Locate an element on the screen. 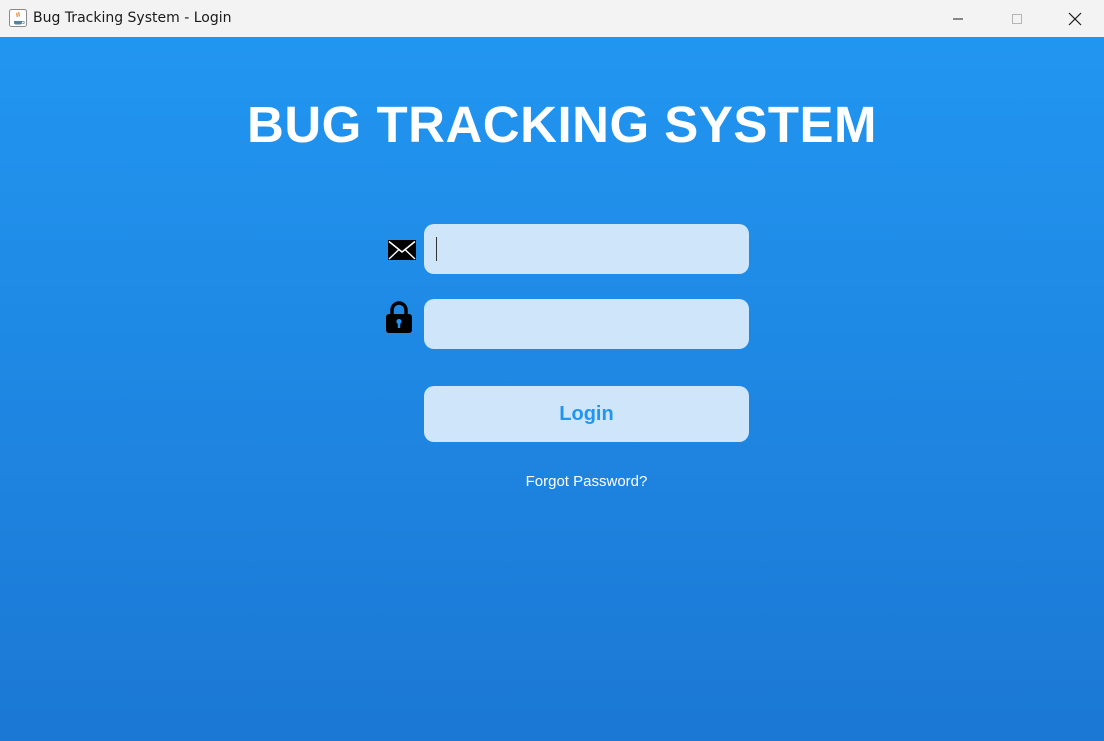  text-cursor is located at coordinates (436, 249).